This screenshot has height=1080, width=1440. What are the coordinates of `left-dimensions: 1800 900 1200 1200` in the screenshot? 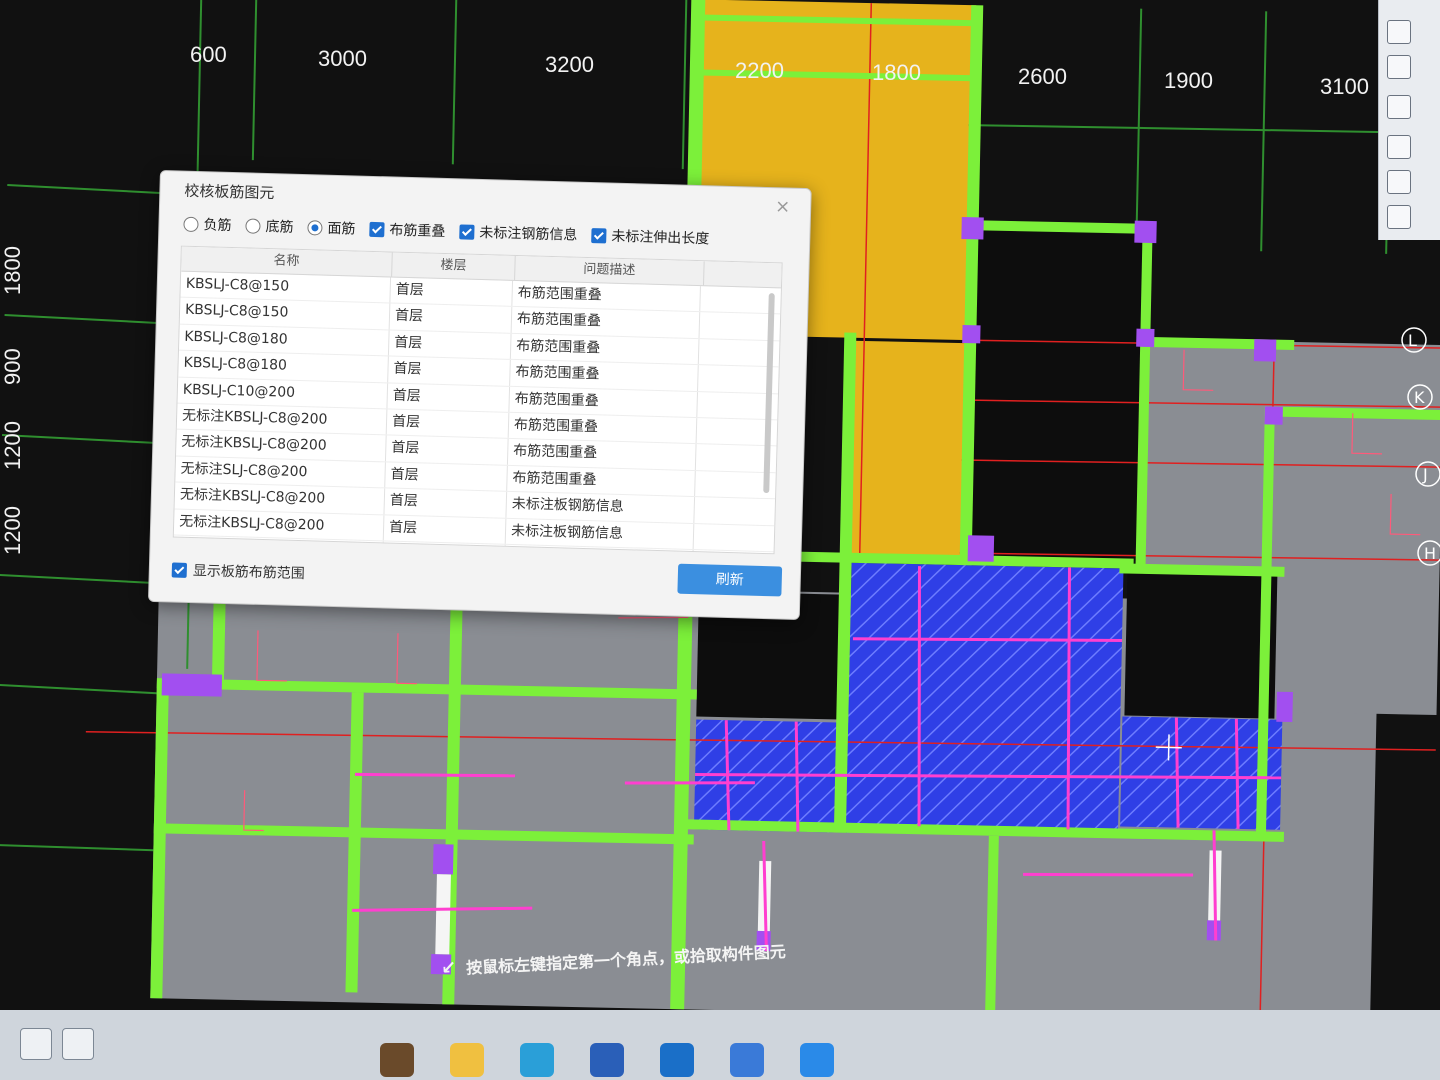 It's located at (12, 400).